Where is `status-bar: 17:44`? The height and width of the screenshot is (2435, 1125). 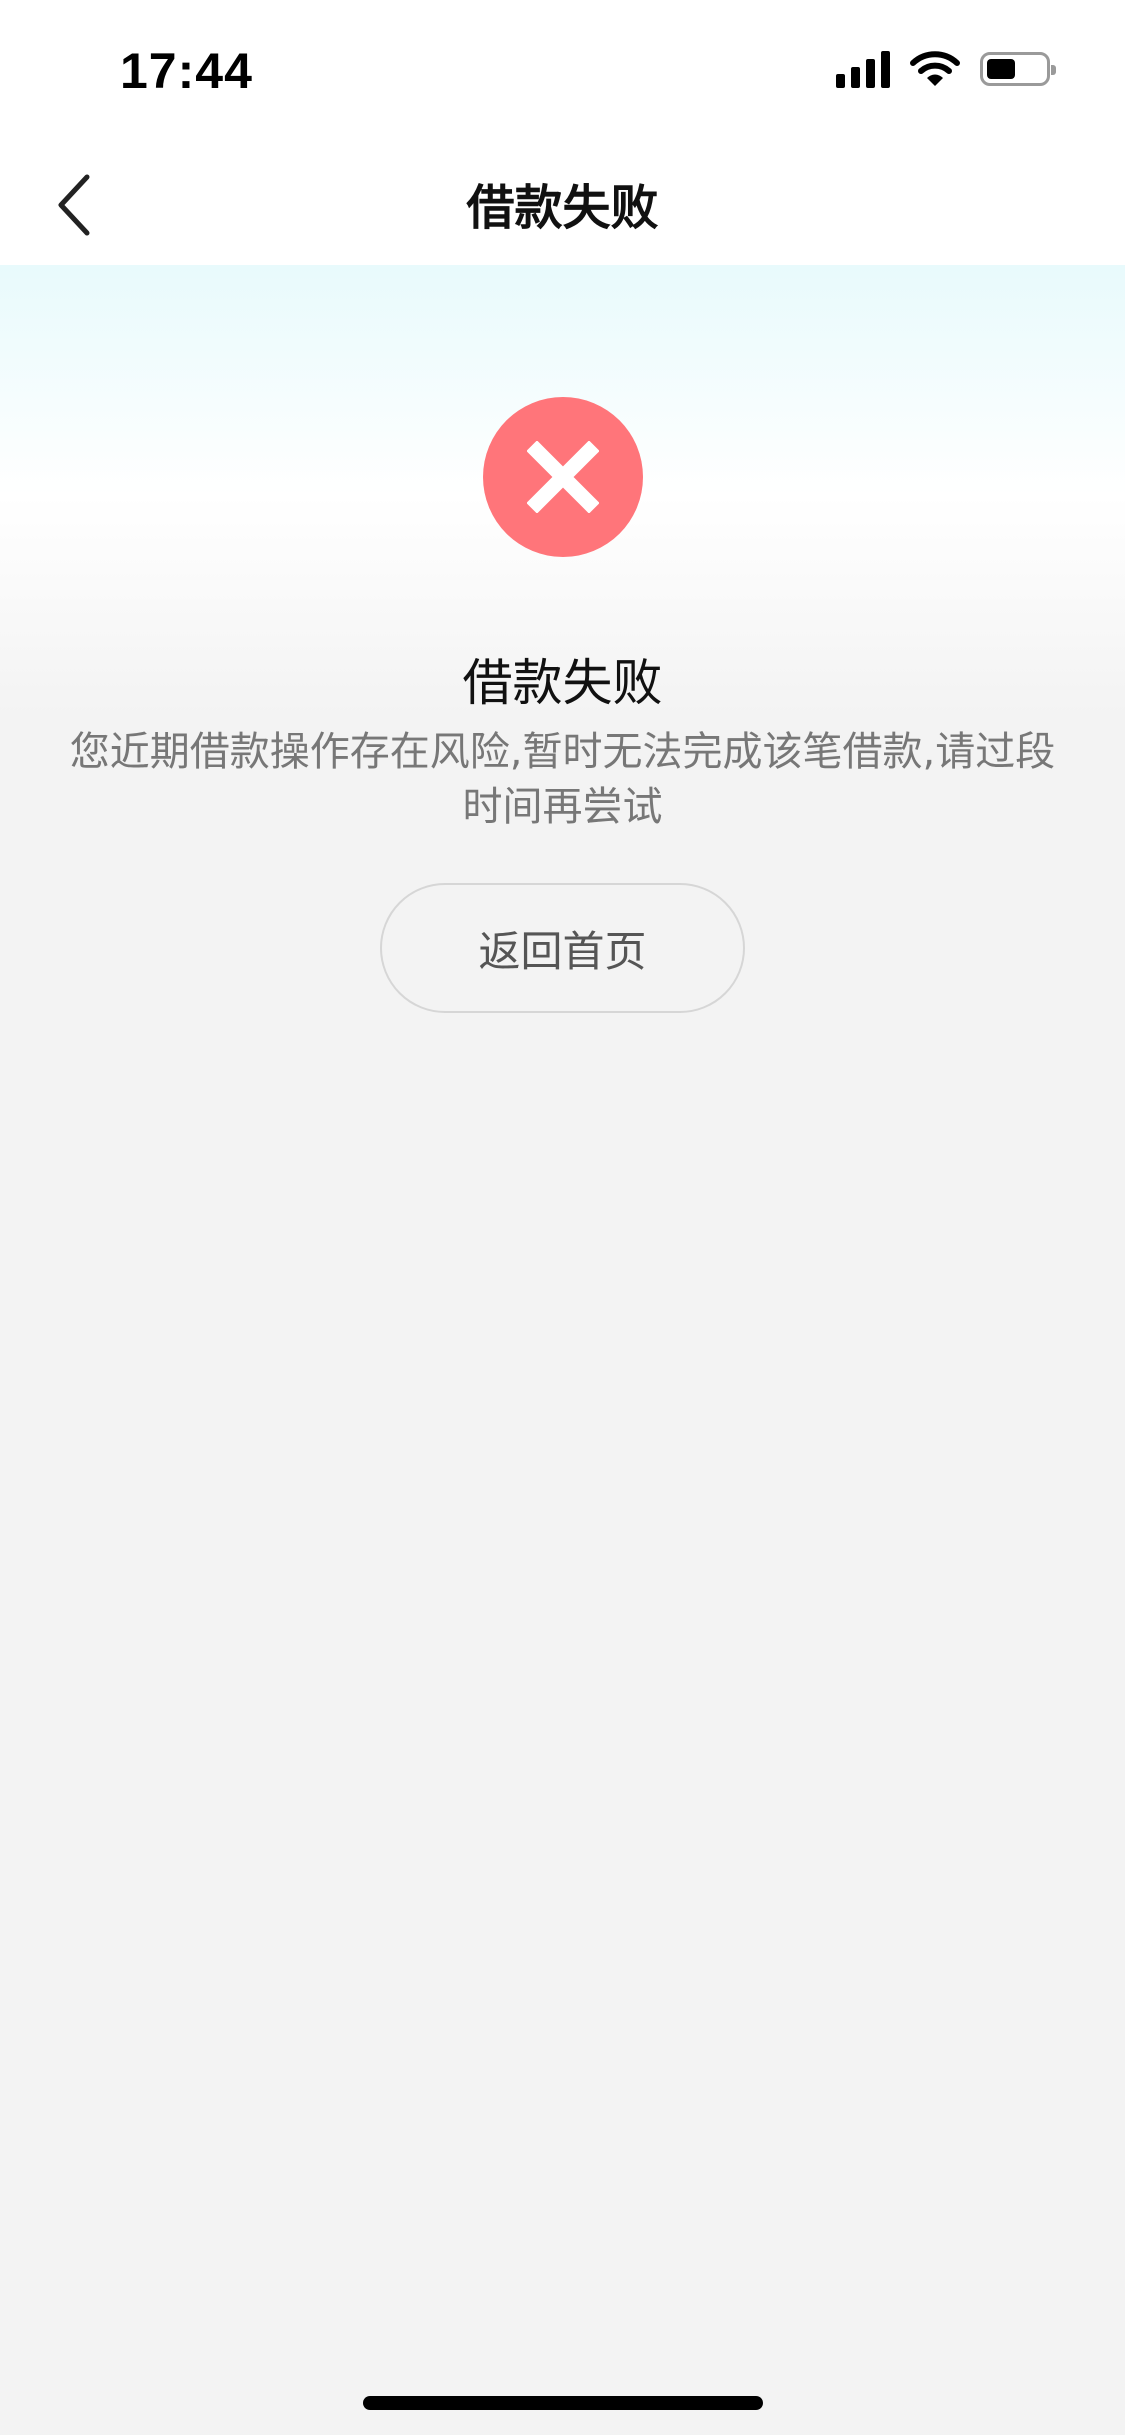
status-bar: 17:44 is located at coordinates (562, 75).